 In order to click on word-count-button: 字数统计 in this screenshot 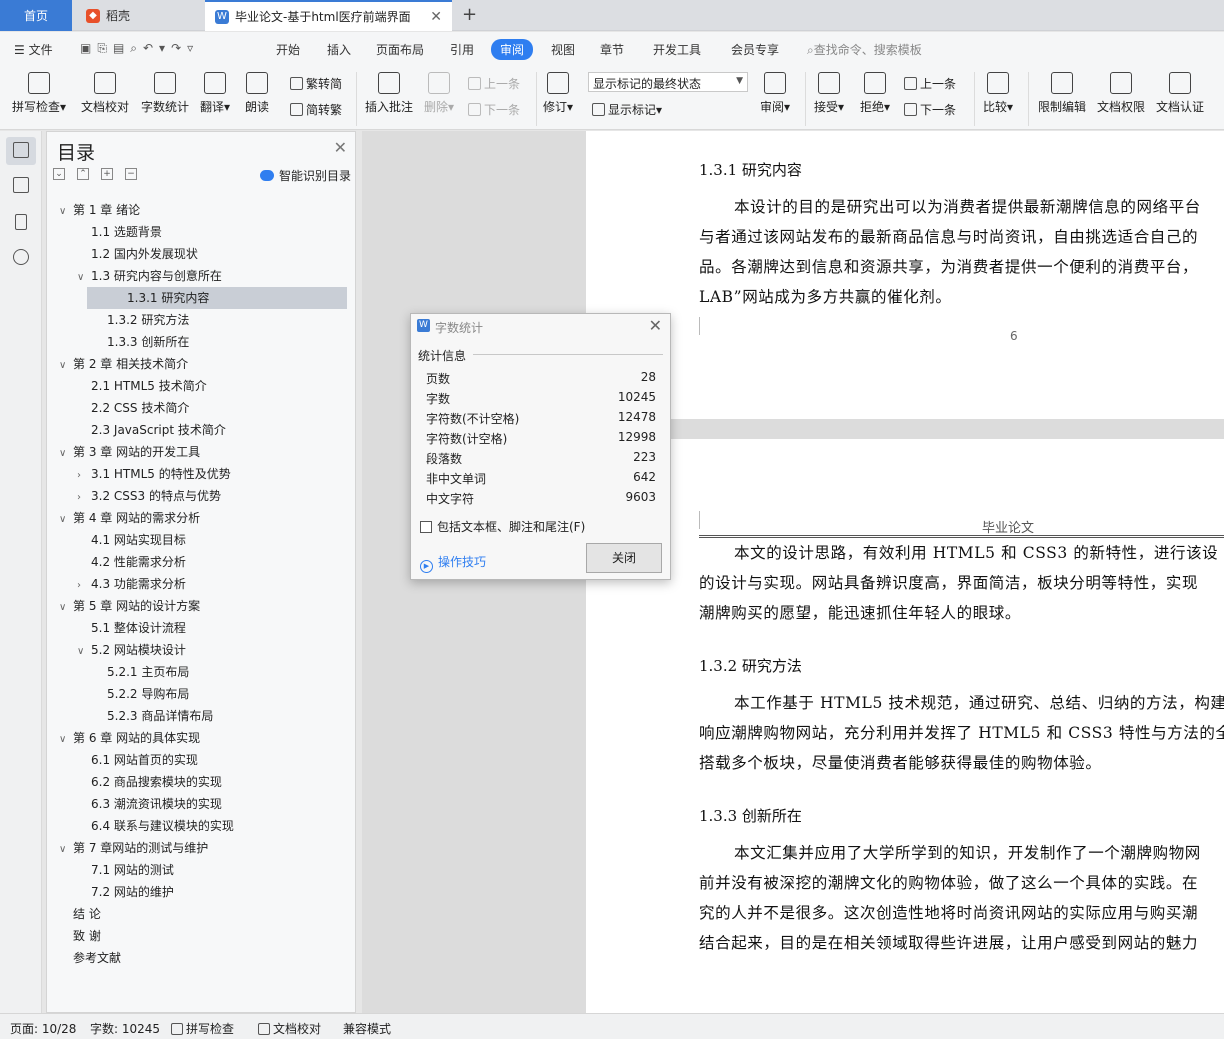, I will do `click(165, 93)`.